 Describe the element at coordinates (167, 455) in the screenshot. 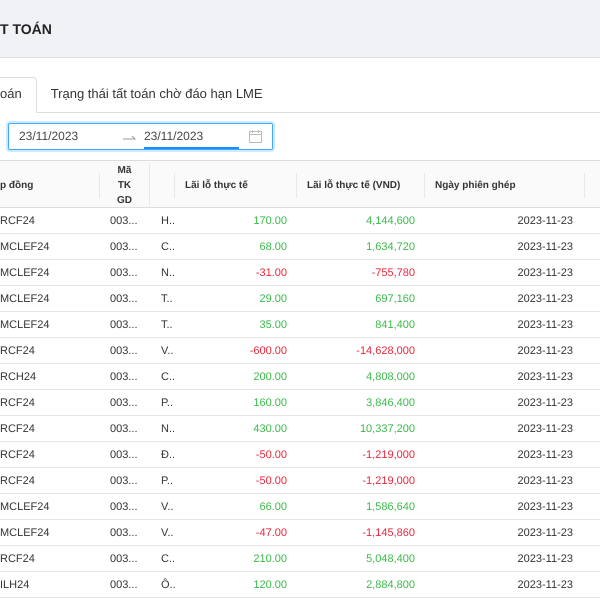

I see `table-cell-text: Đ..` at that location.